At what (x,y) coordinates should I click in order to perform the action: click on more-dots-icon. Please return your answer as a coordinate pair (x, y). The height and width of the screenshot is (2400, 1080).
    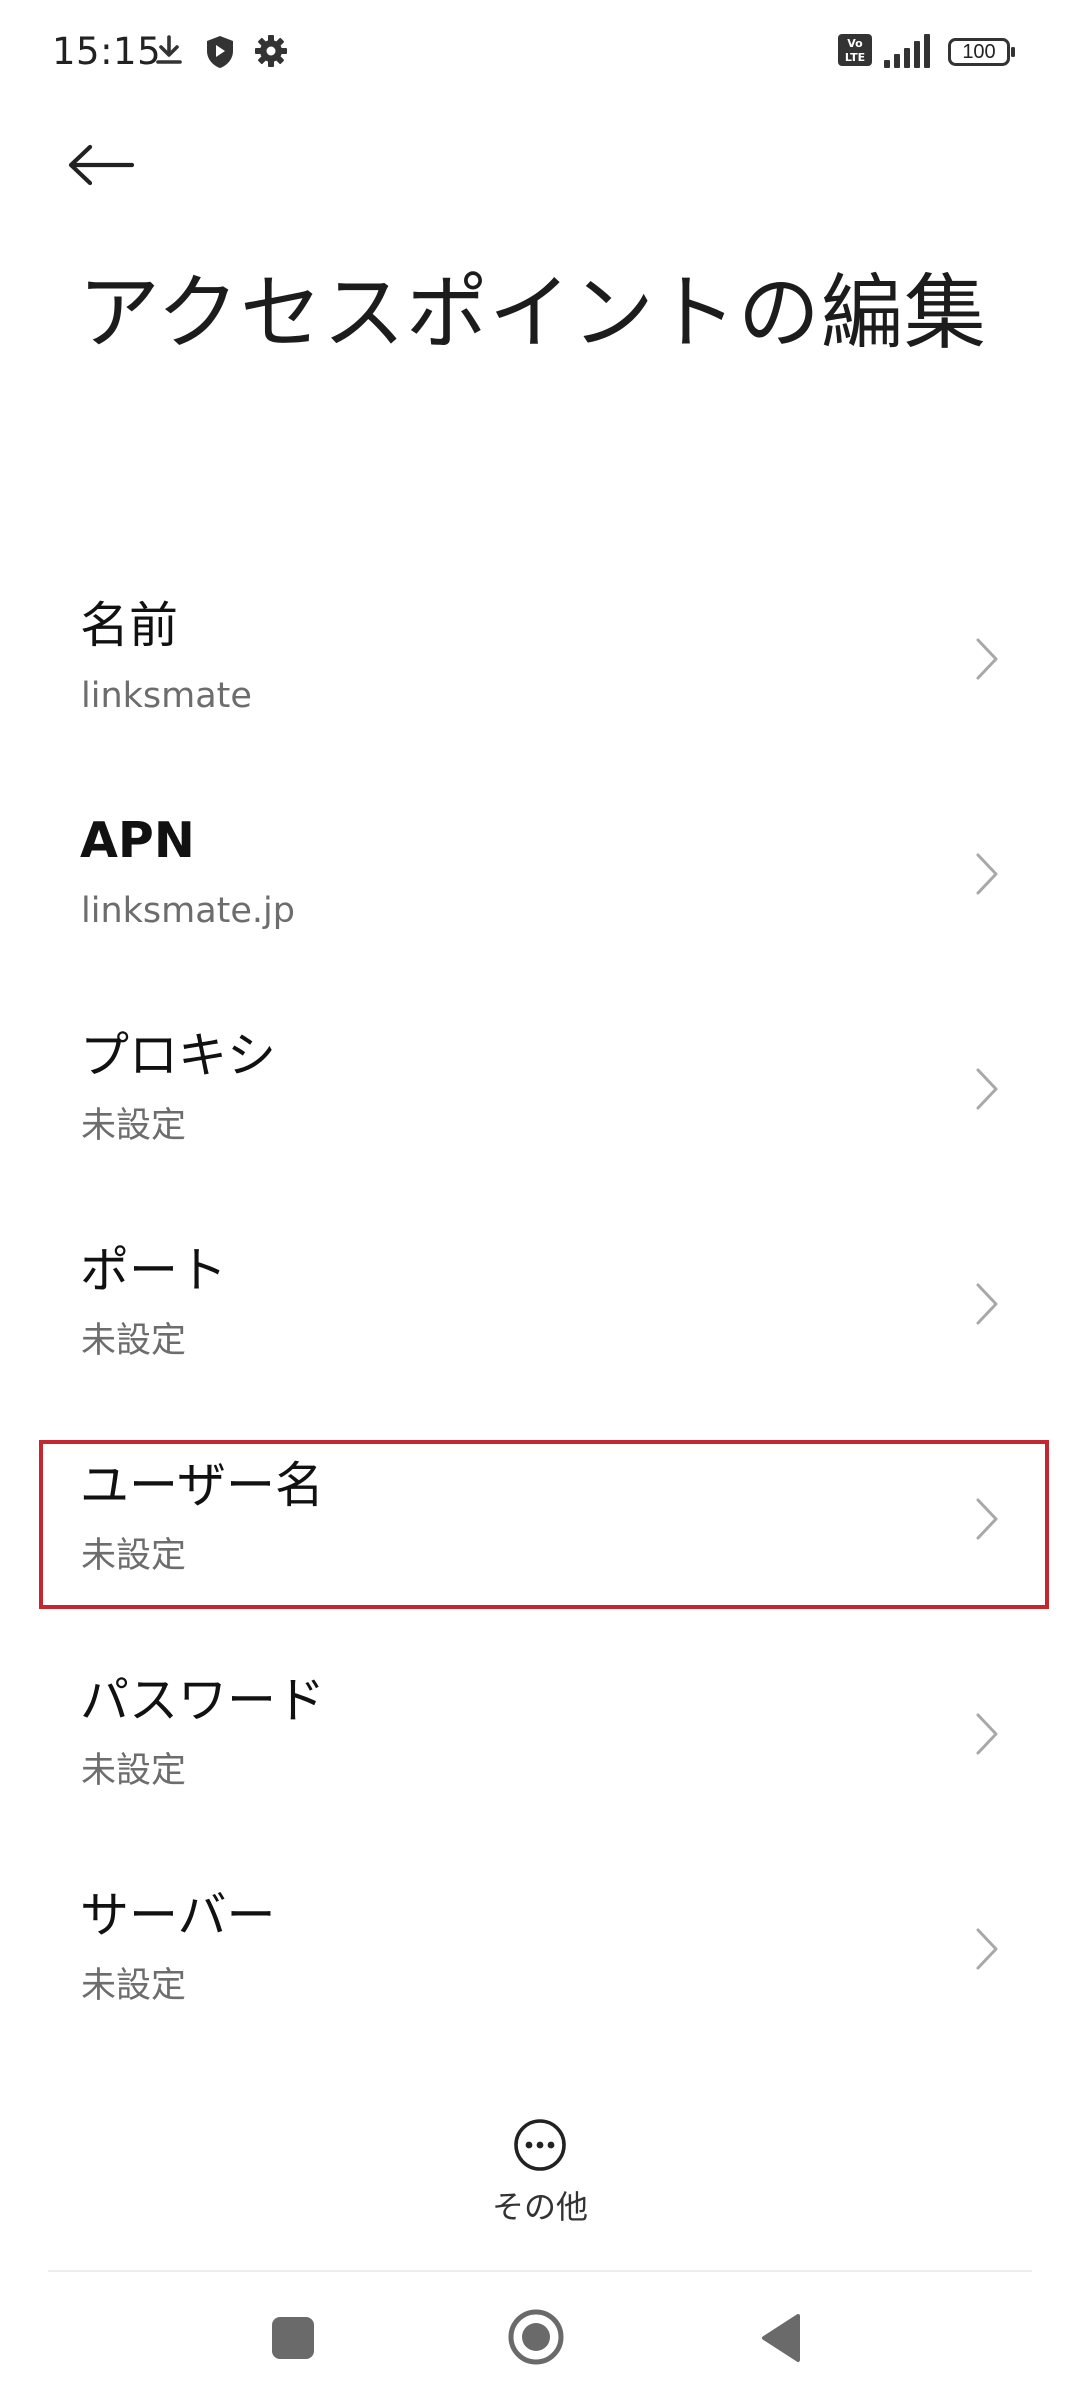
    Looking at the image, I should click on (540, 2145).